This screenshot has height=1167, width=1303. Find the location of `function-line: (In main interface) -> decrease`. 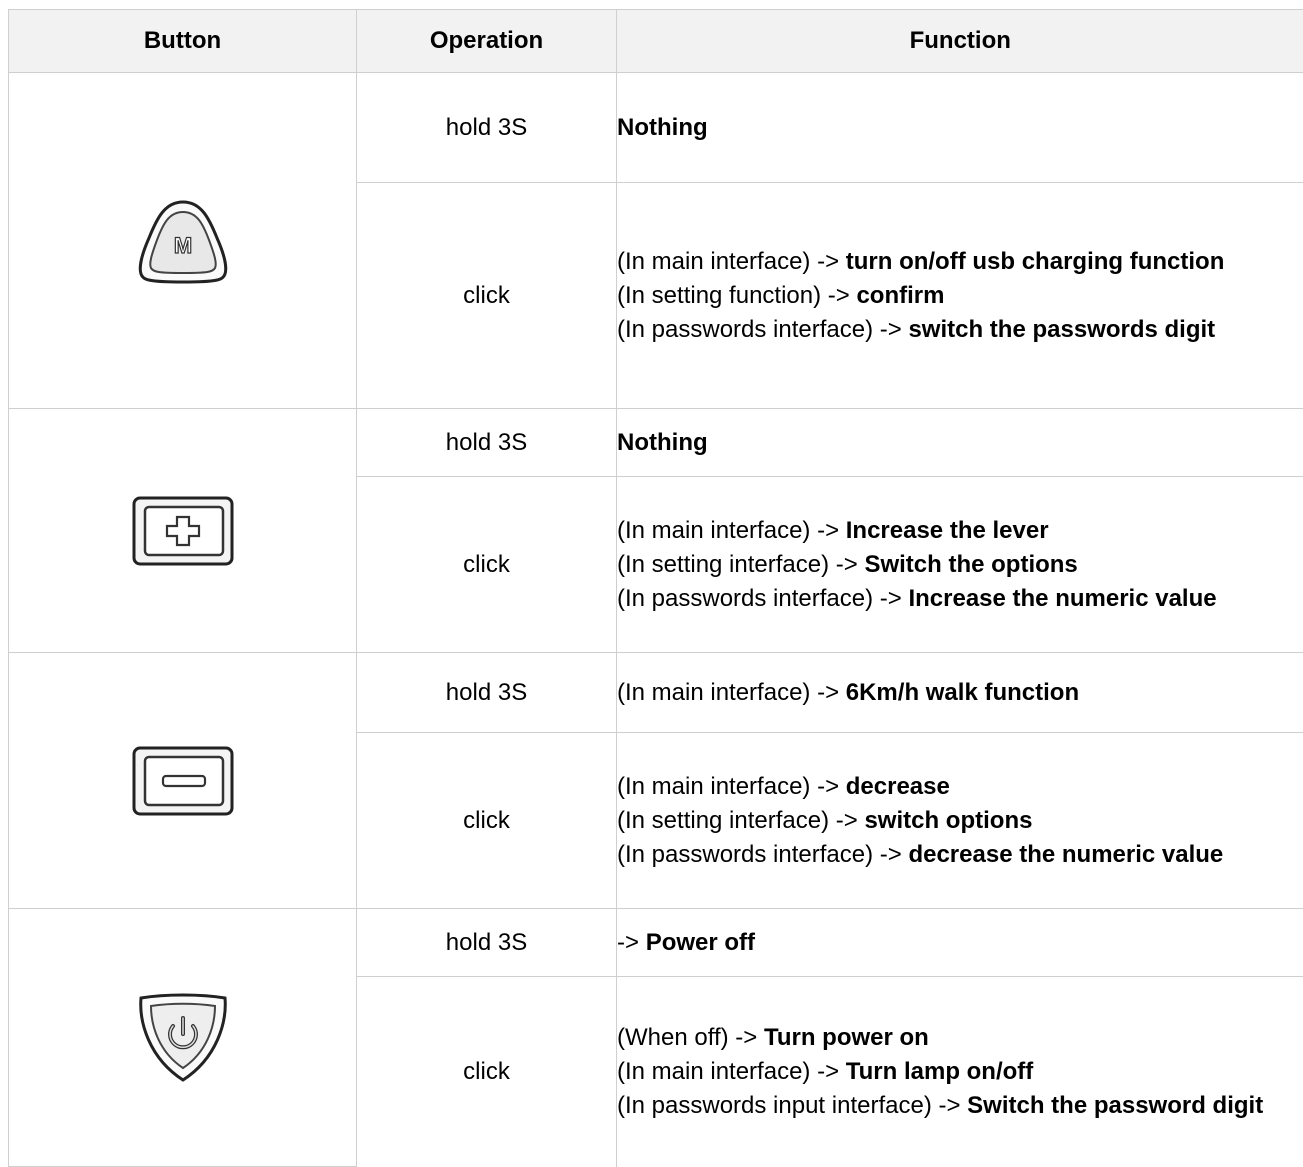

function-line: (In main interface) -> decrease is located at coordinates (960, 787).